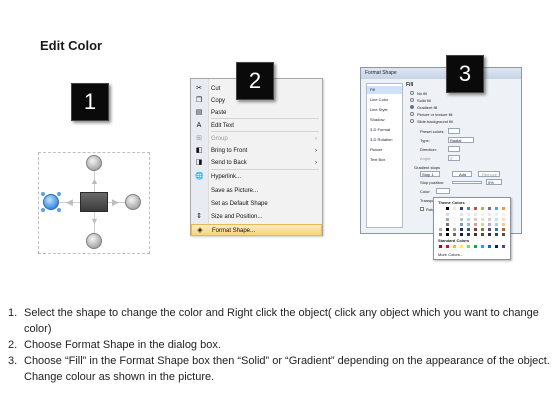 This screenshot has height=420, width=560. Describe the element at coordinates (229, 163) in the screenshot. I see `menu-item-label: Send to Back` at that location.